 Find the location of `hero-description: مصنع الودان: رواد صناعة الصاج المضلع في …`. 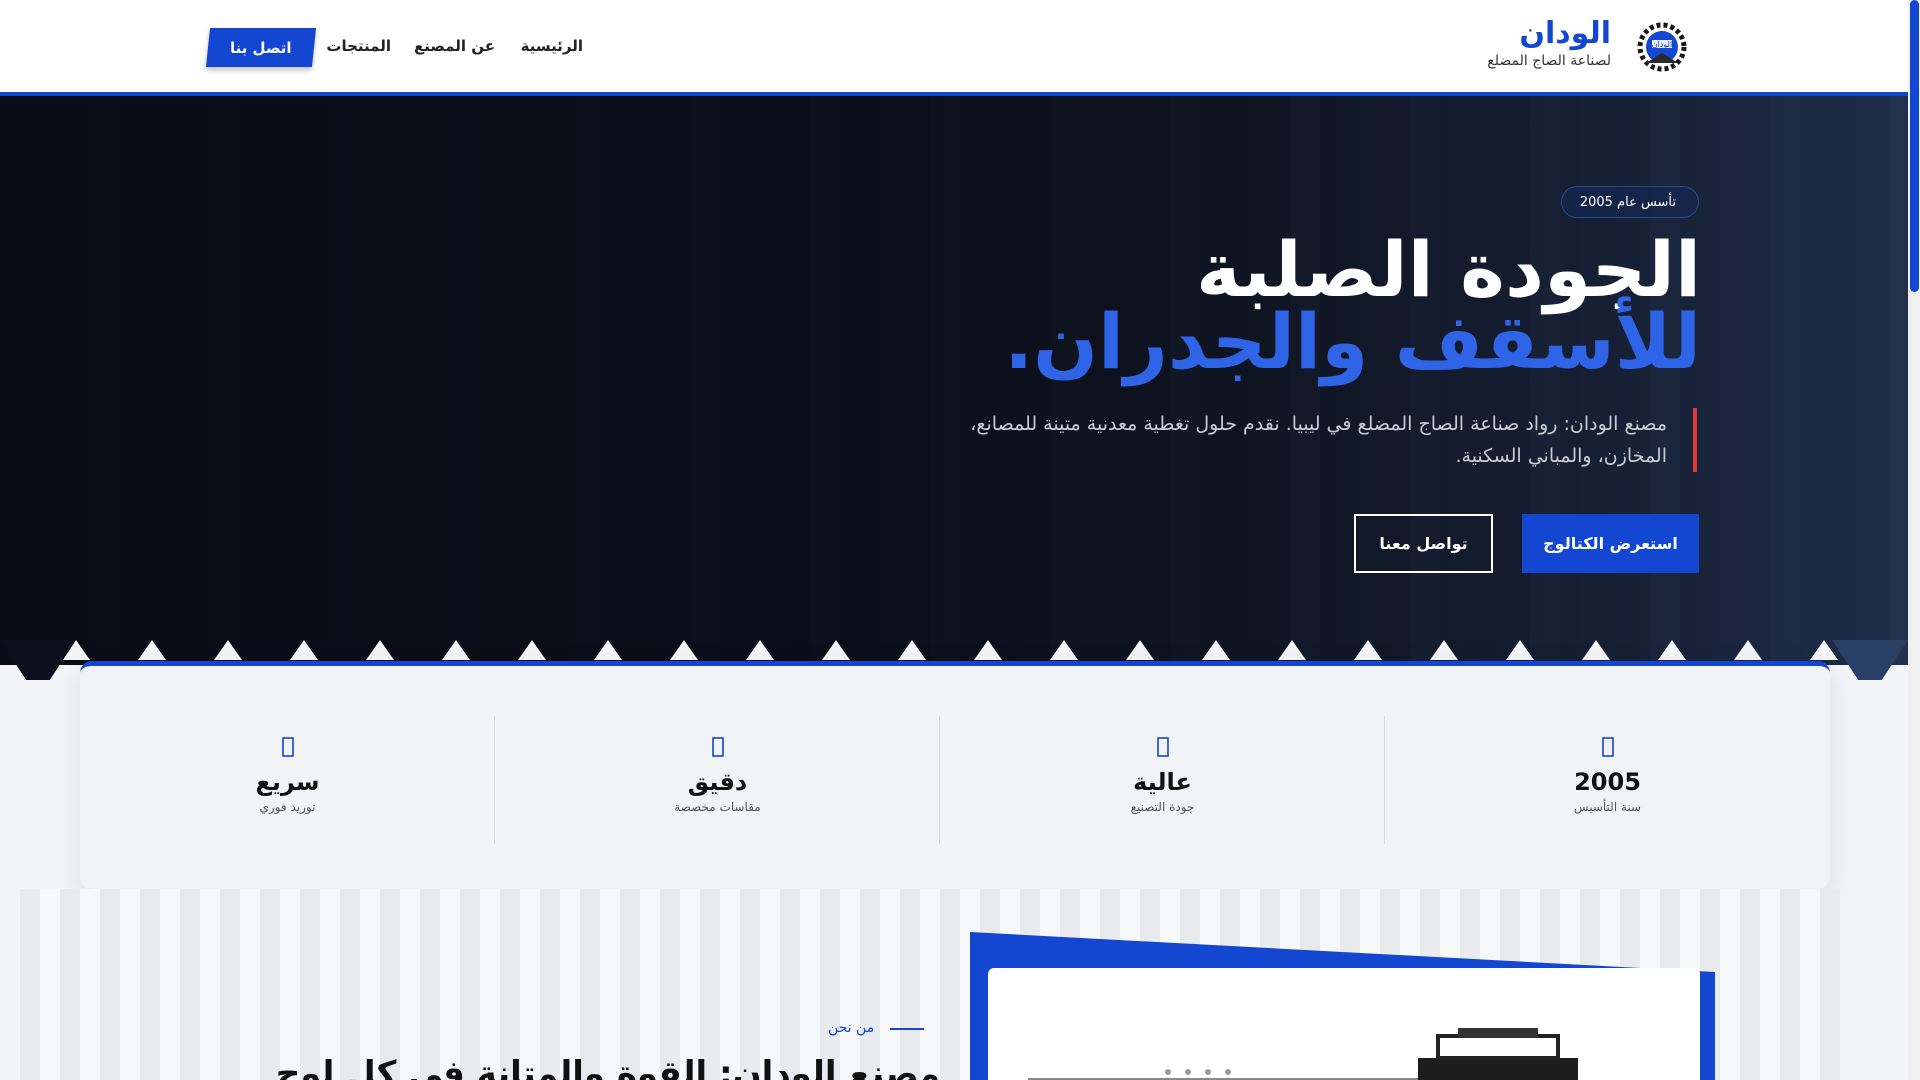

hero-description: مصنع الودان: رواد صناعة الصاج المضلع في … is located at coordinates (1317, 440).